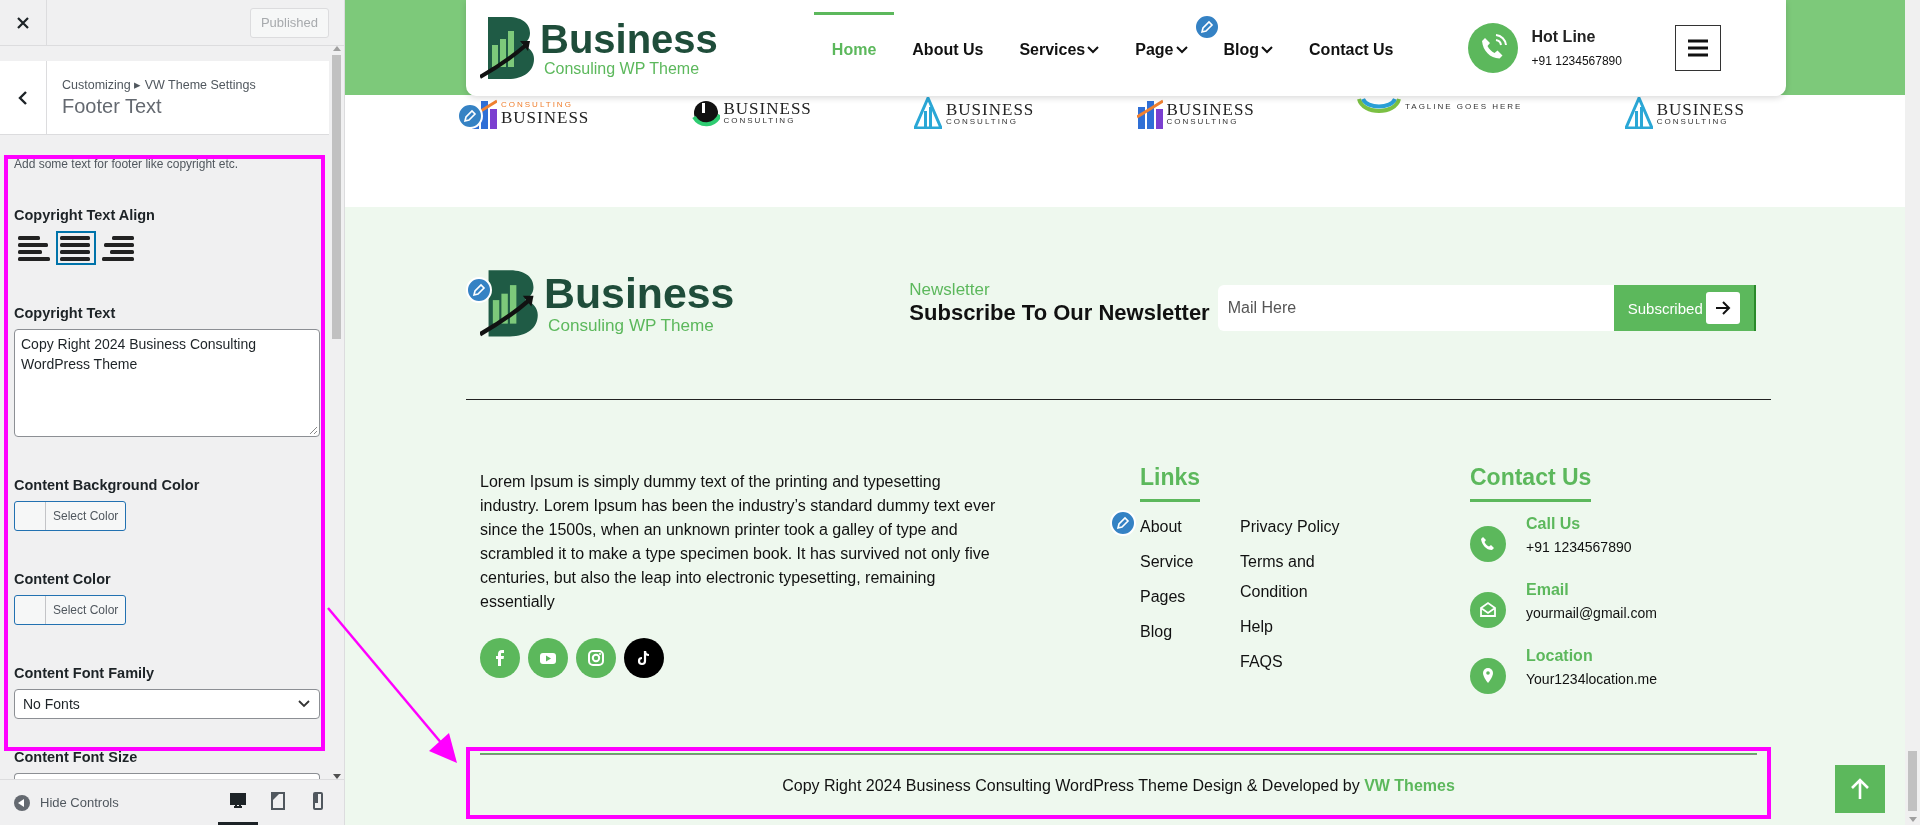 This screenshot has height=825, width=1920. What do you see at coordinates (1059, 42) in the screenshot?
I see `nav-link: Services` at bounding box center [1059, 42].